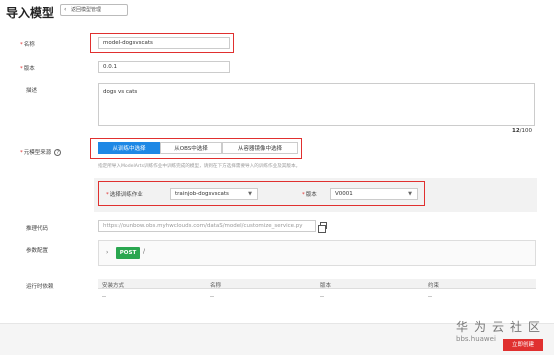 This screenshot has height=355, width=554. What do you see at coordinates (32, 91) in the screenshot?
I see `description-label: 描述` at bounding box center [32, 91].